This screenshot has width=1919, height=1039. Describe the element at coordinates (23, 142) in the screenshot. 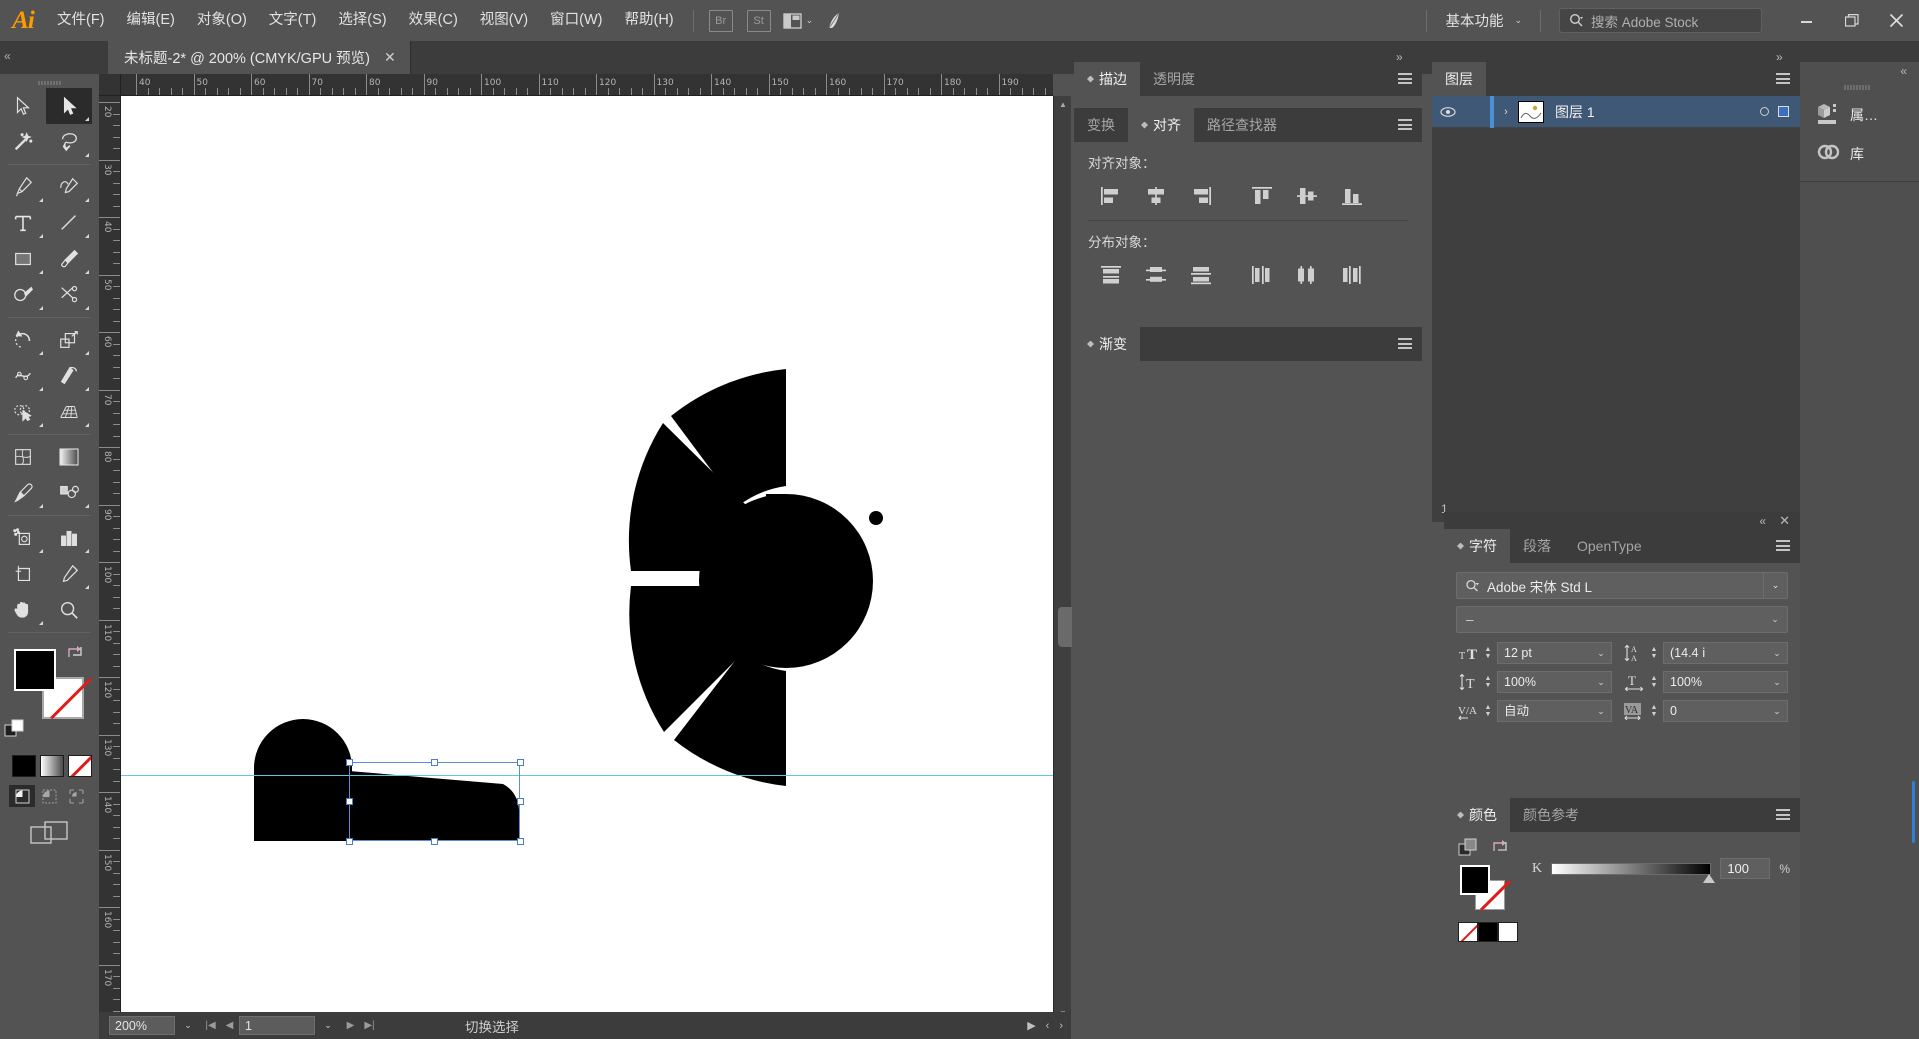

I see `tool-magic-wand` at that location.